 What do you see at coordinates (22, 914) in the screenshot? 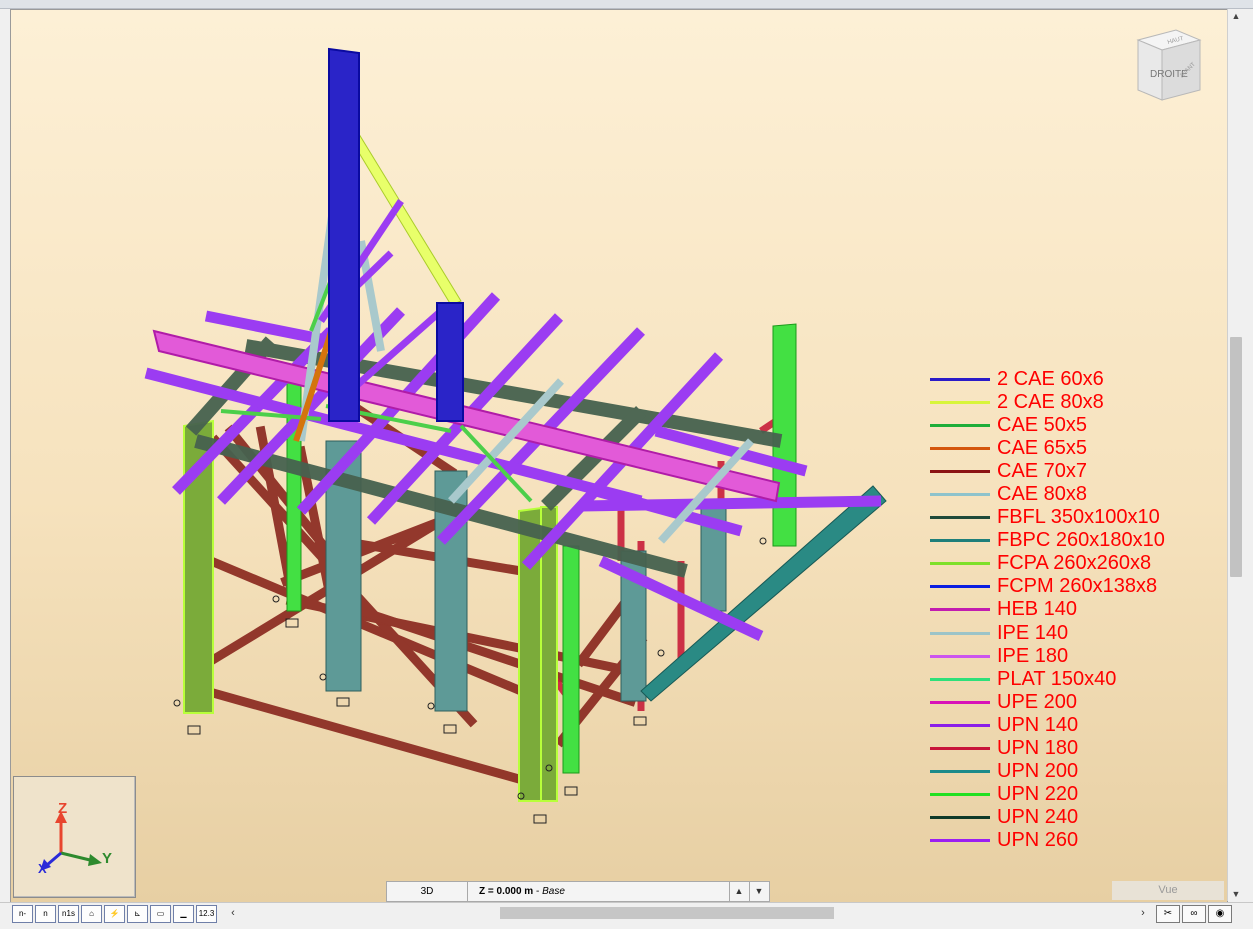
I see `toolbar-button: n-` at bounding box center [22, 914].